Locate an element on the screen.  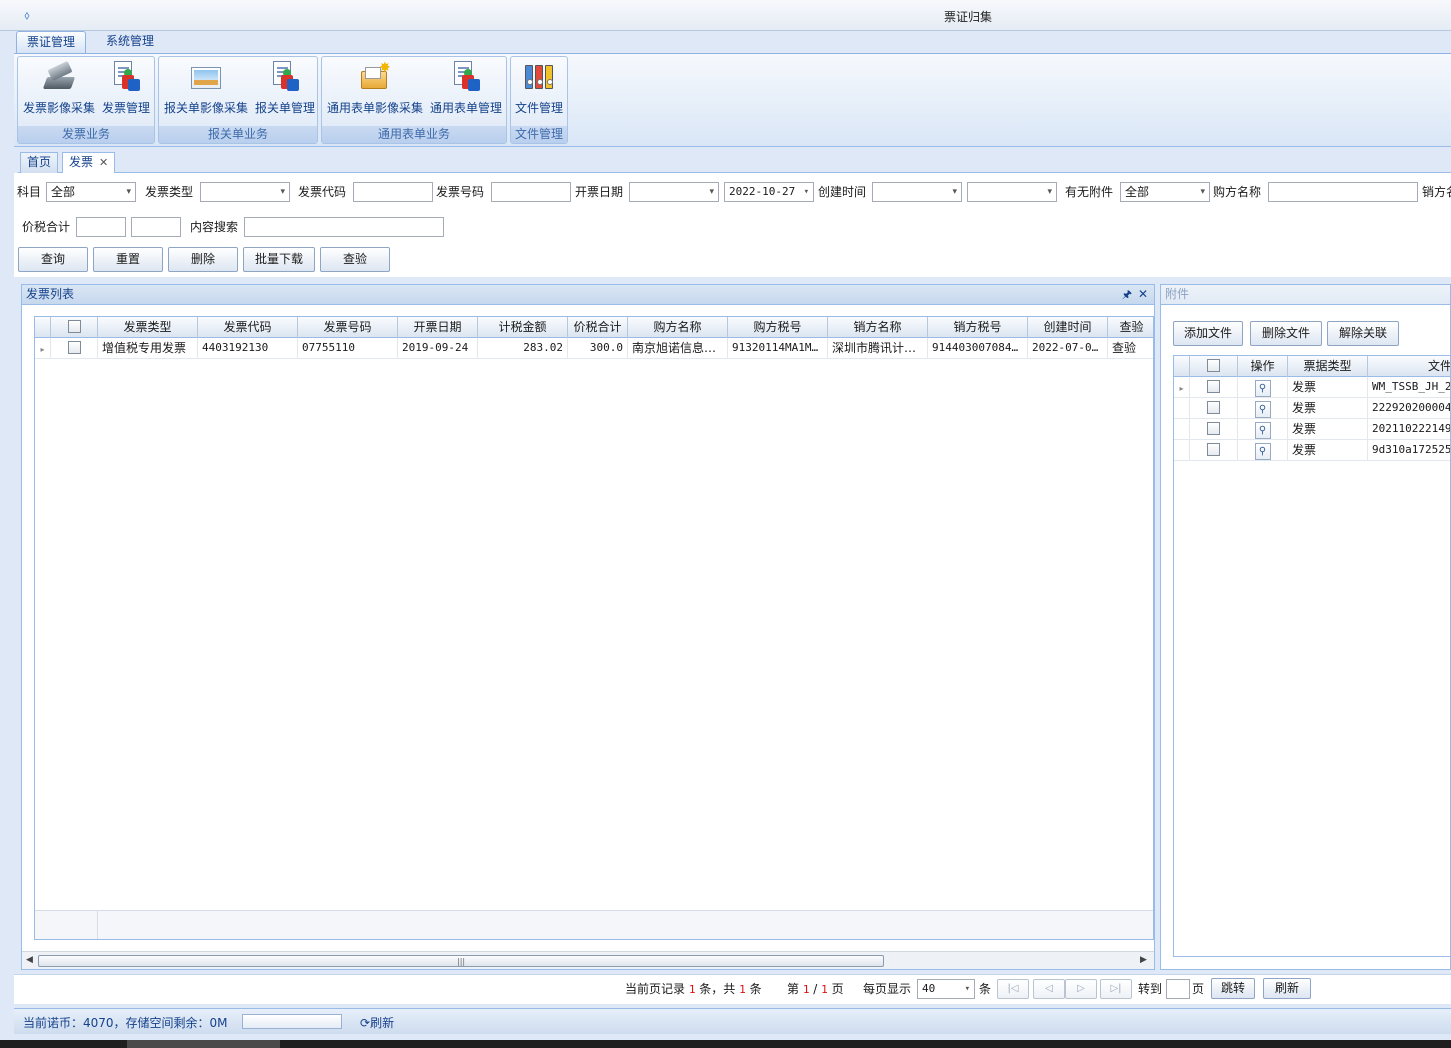
reset-button: 重置 is located at coordinates (128, 259).